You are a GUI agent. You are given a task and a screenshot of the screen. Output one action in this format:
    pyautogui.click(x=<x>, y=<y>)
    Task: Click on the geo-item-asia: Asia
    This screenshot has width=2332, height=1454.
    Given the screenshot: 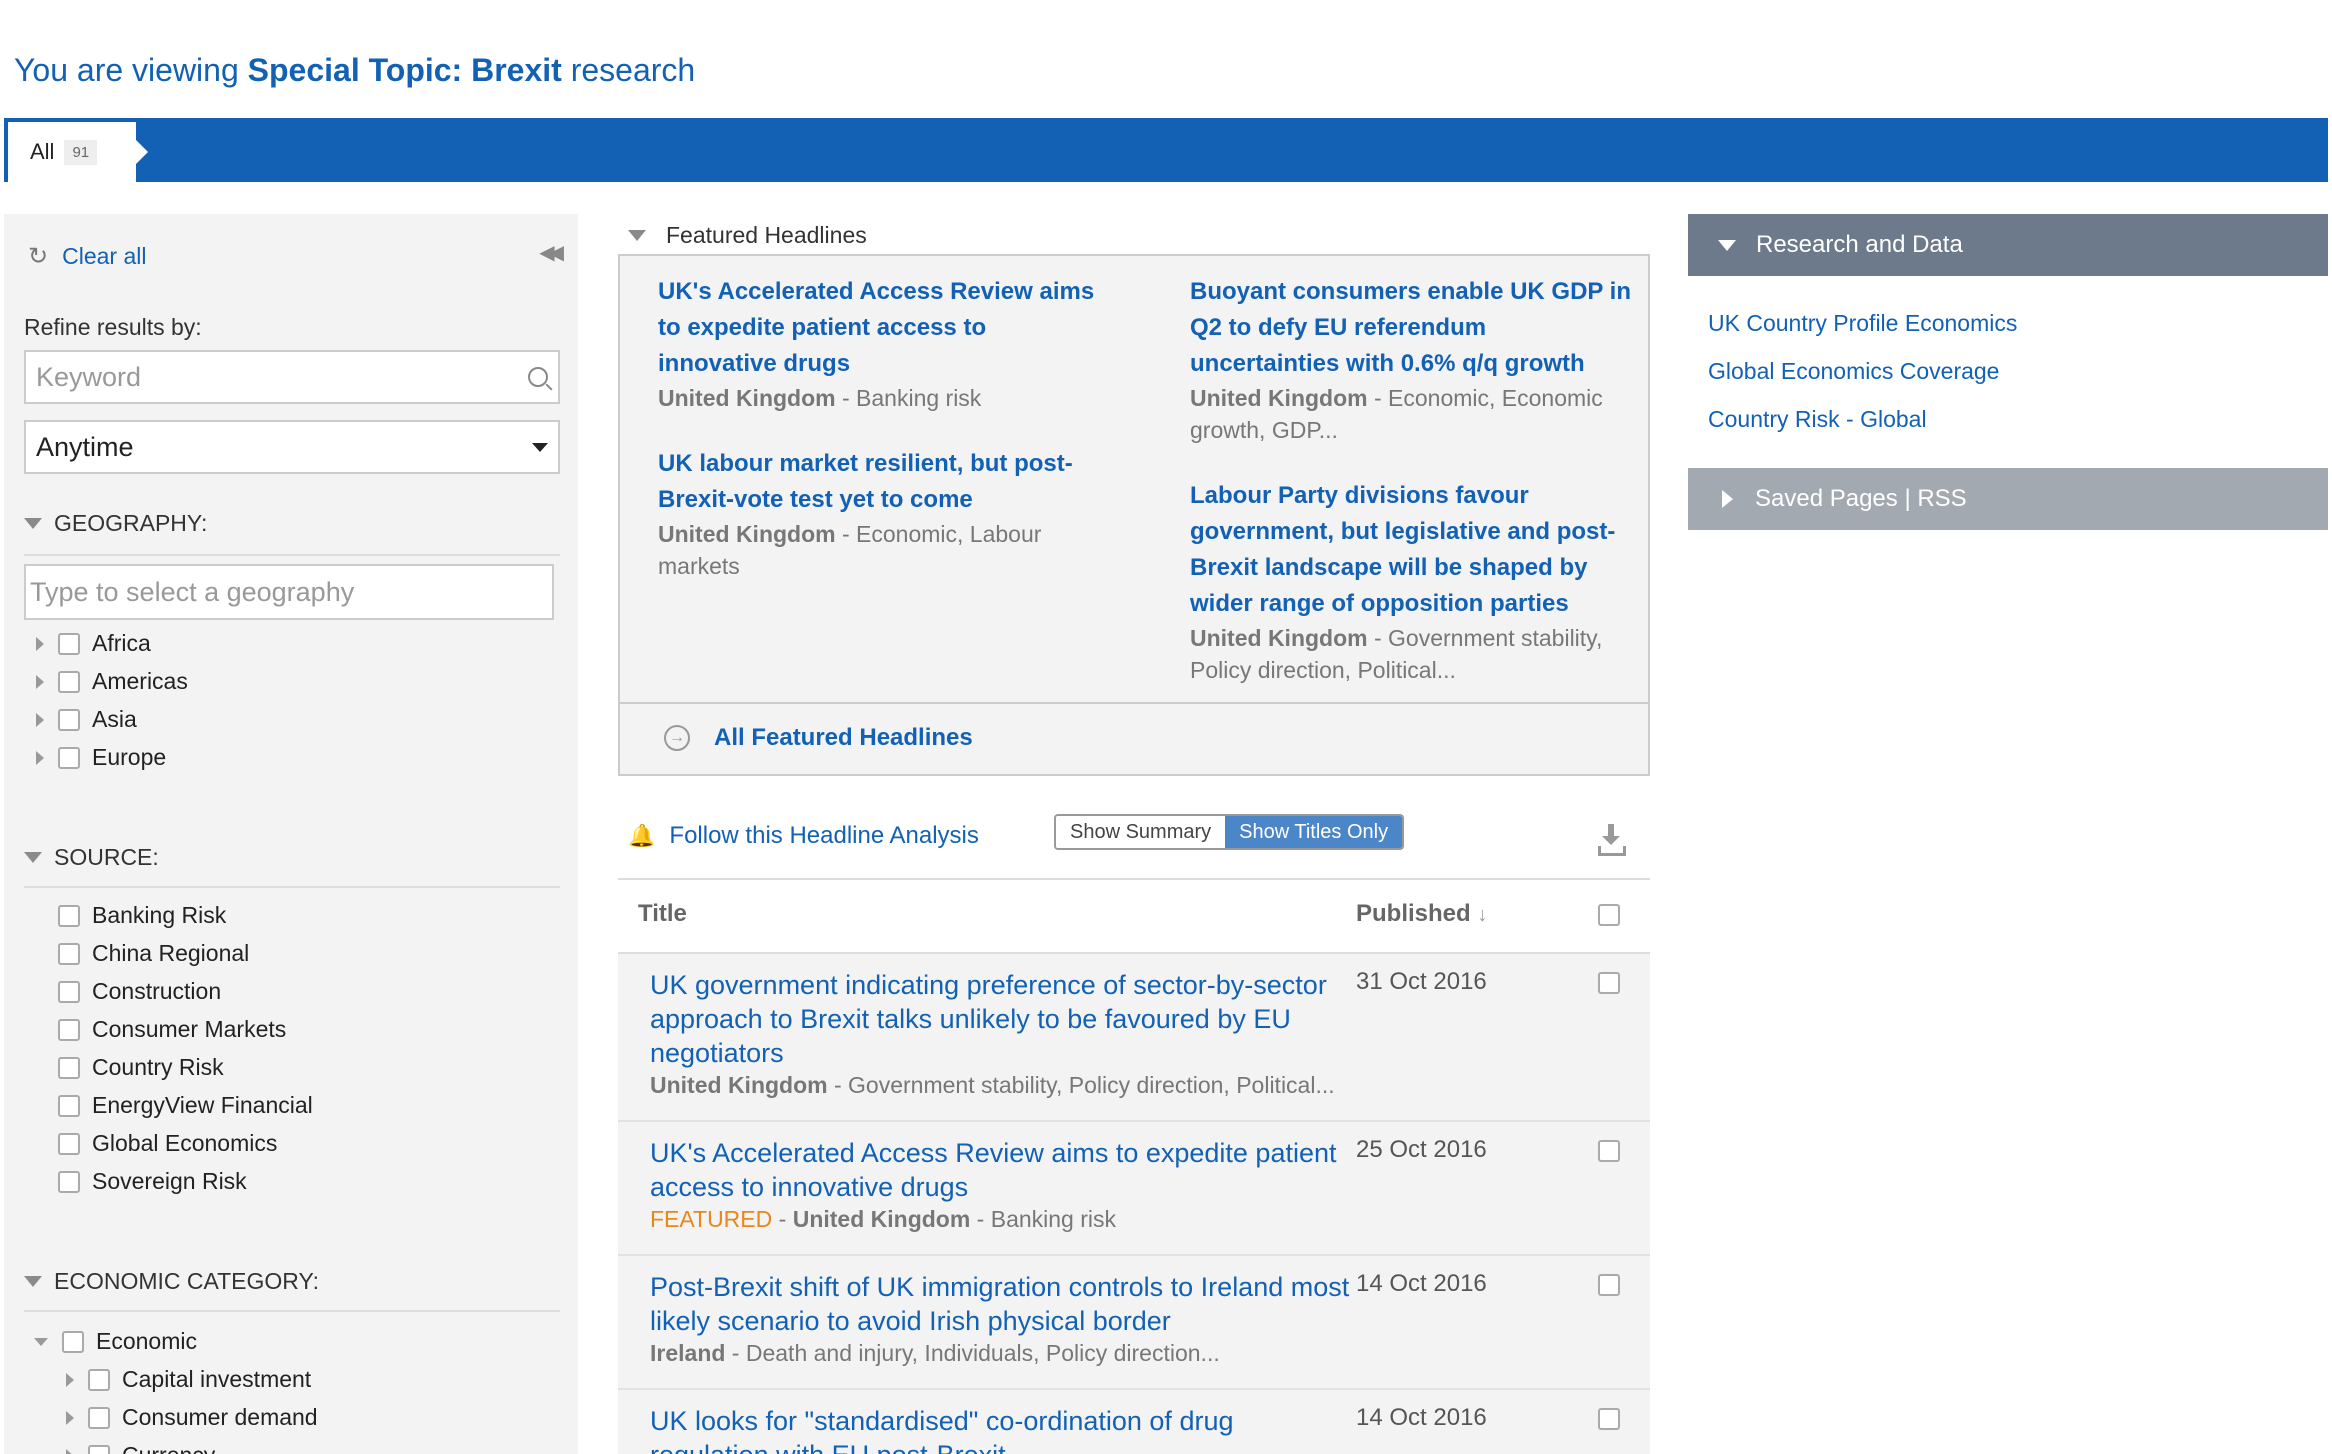 What is the action you would take?
    pyautogui.click(x=86, y=719)
    